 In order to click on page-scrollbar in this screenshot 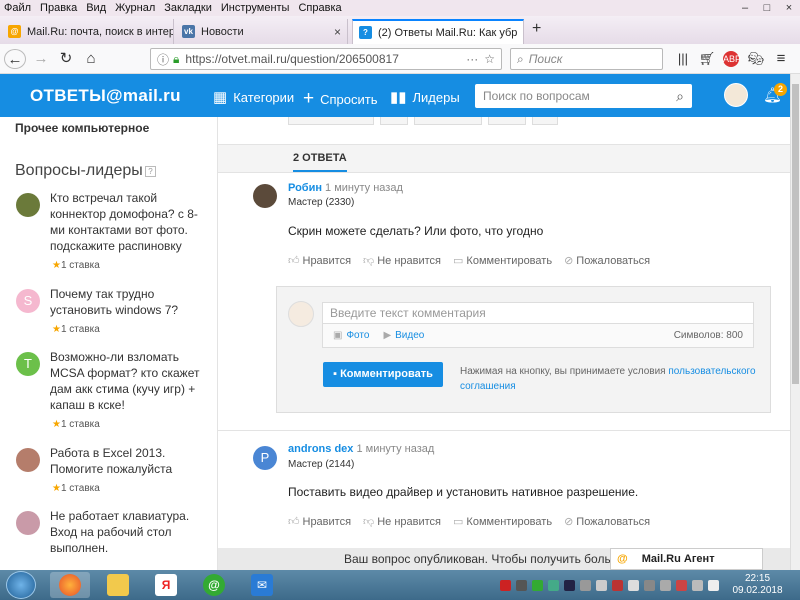, I will do `click(795, 322)`.